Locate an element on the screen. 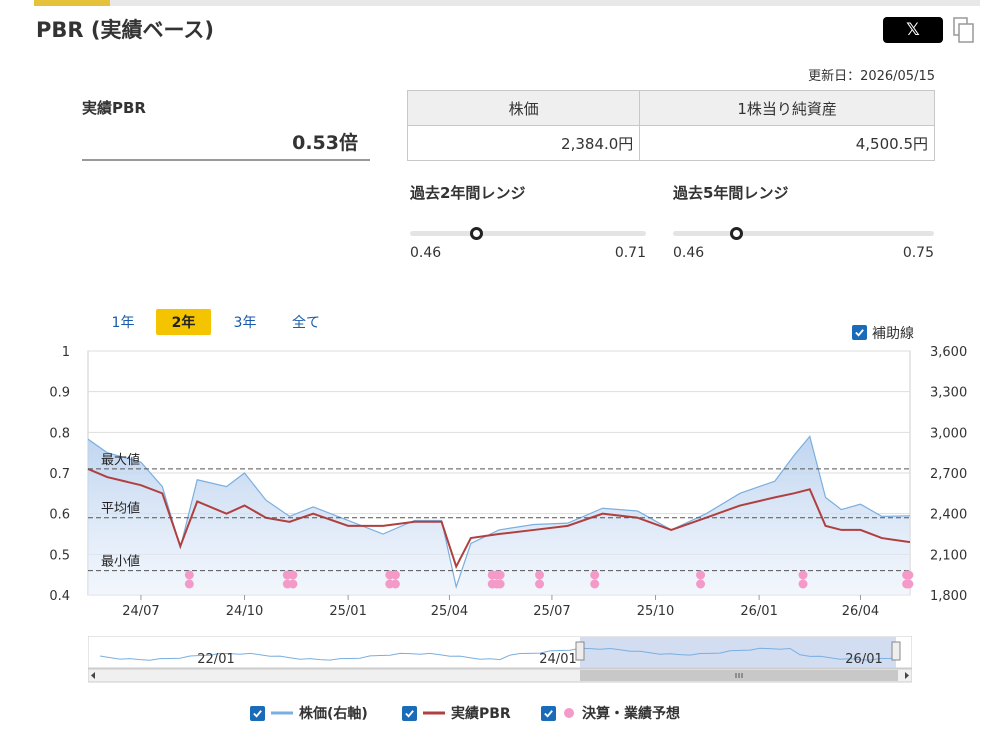  left-axis-tick: 0.9 is located at coordinates (59, 393).